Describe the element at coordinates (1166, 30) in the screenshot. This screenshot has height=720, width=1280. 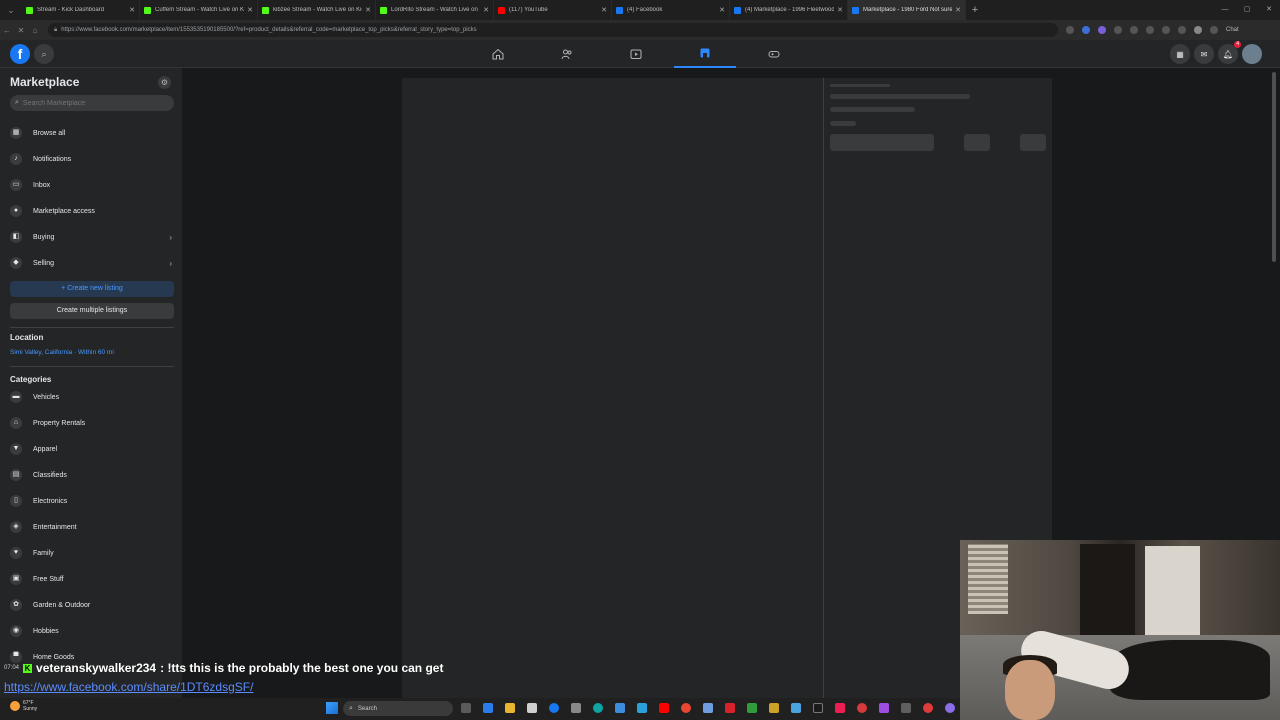
I see `shield-icon` at that location.